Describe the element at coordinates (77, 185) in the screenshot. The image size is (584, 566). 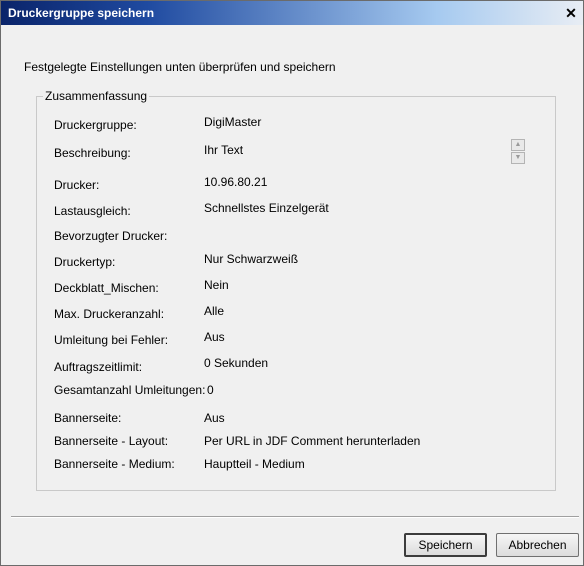
I see `label-drucker: Drucker:` at that location.